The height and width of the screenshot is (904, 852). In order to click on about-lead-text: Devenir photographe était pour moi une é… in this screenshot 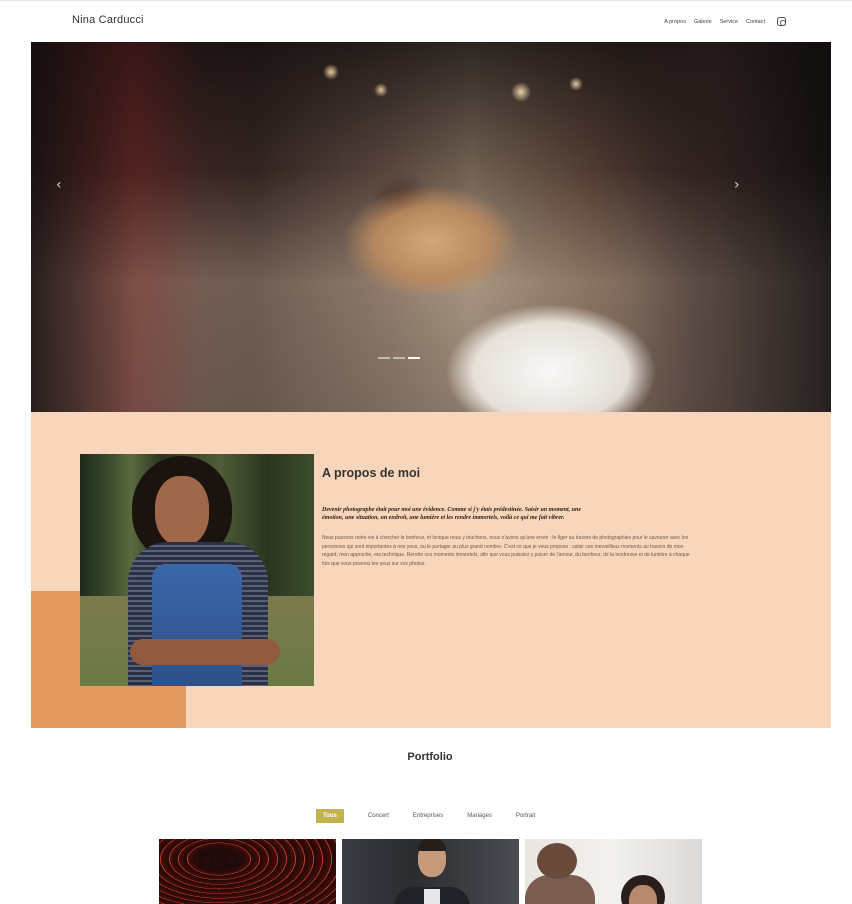, I will do `click(452, 514)`.